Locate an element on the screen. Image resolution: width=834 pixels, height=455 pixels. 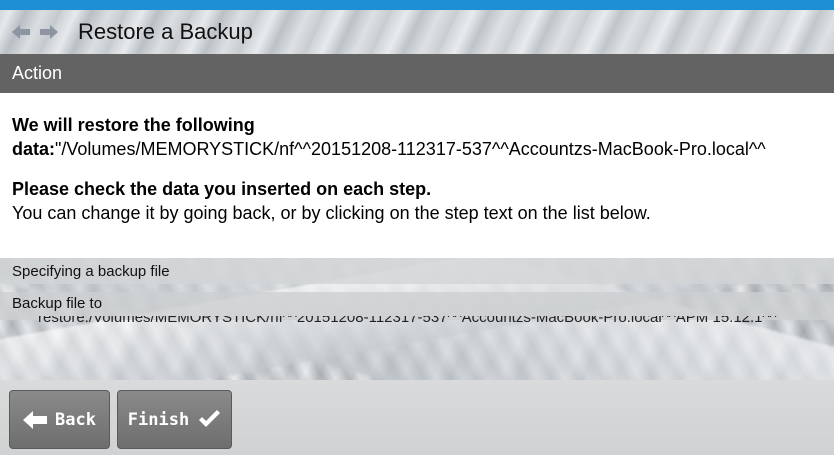
nav-forward-arrow-icon is located at coordinates (49, 32).